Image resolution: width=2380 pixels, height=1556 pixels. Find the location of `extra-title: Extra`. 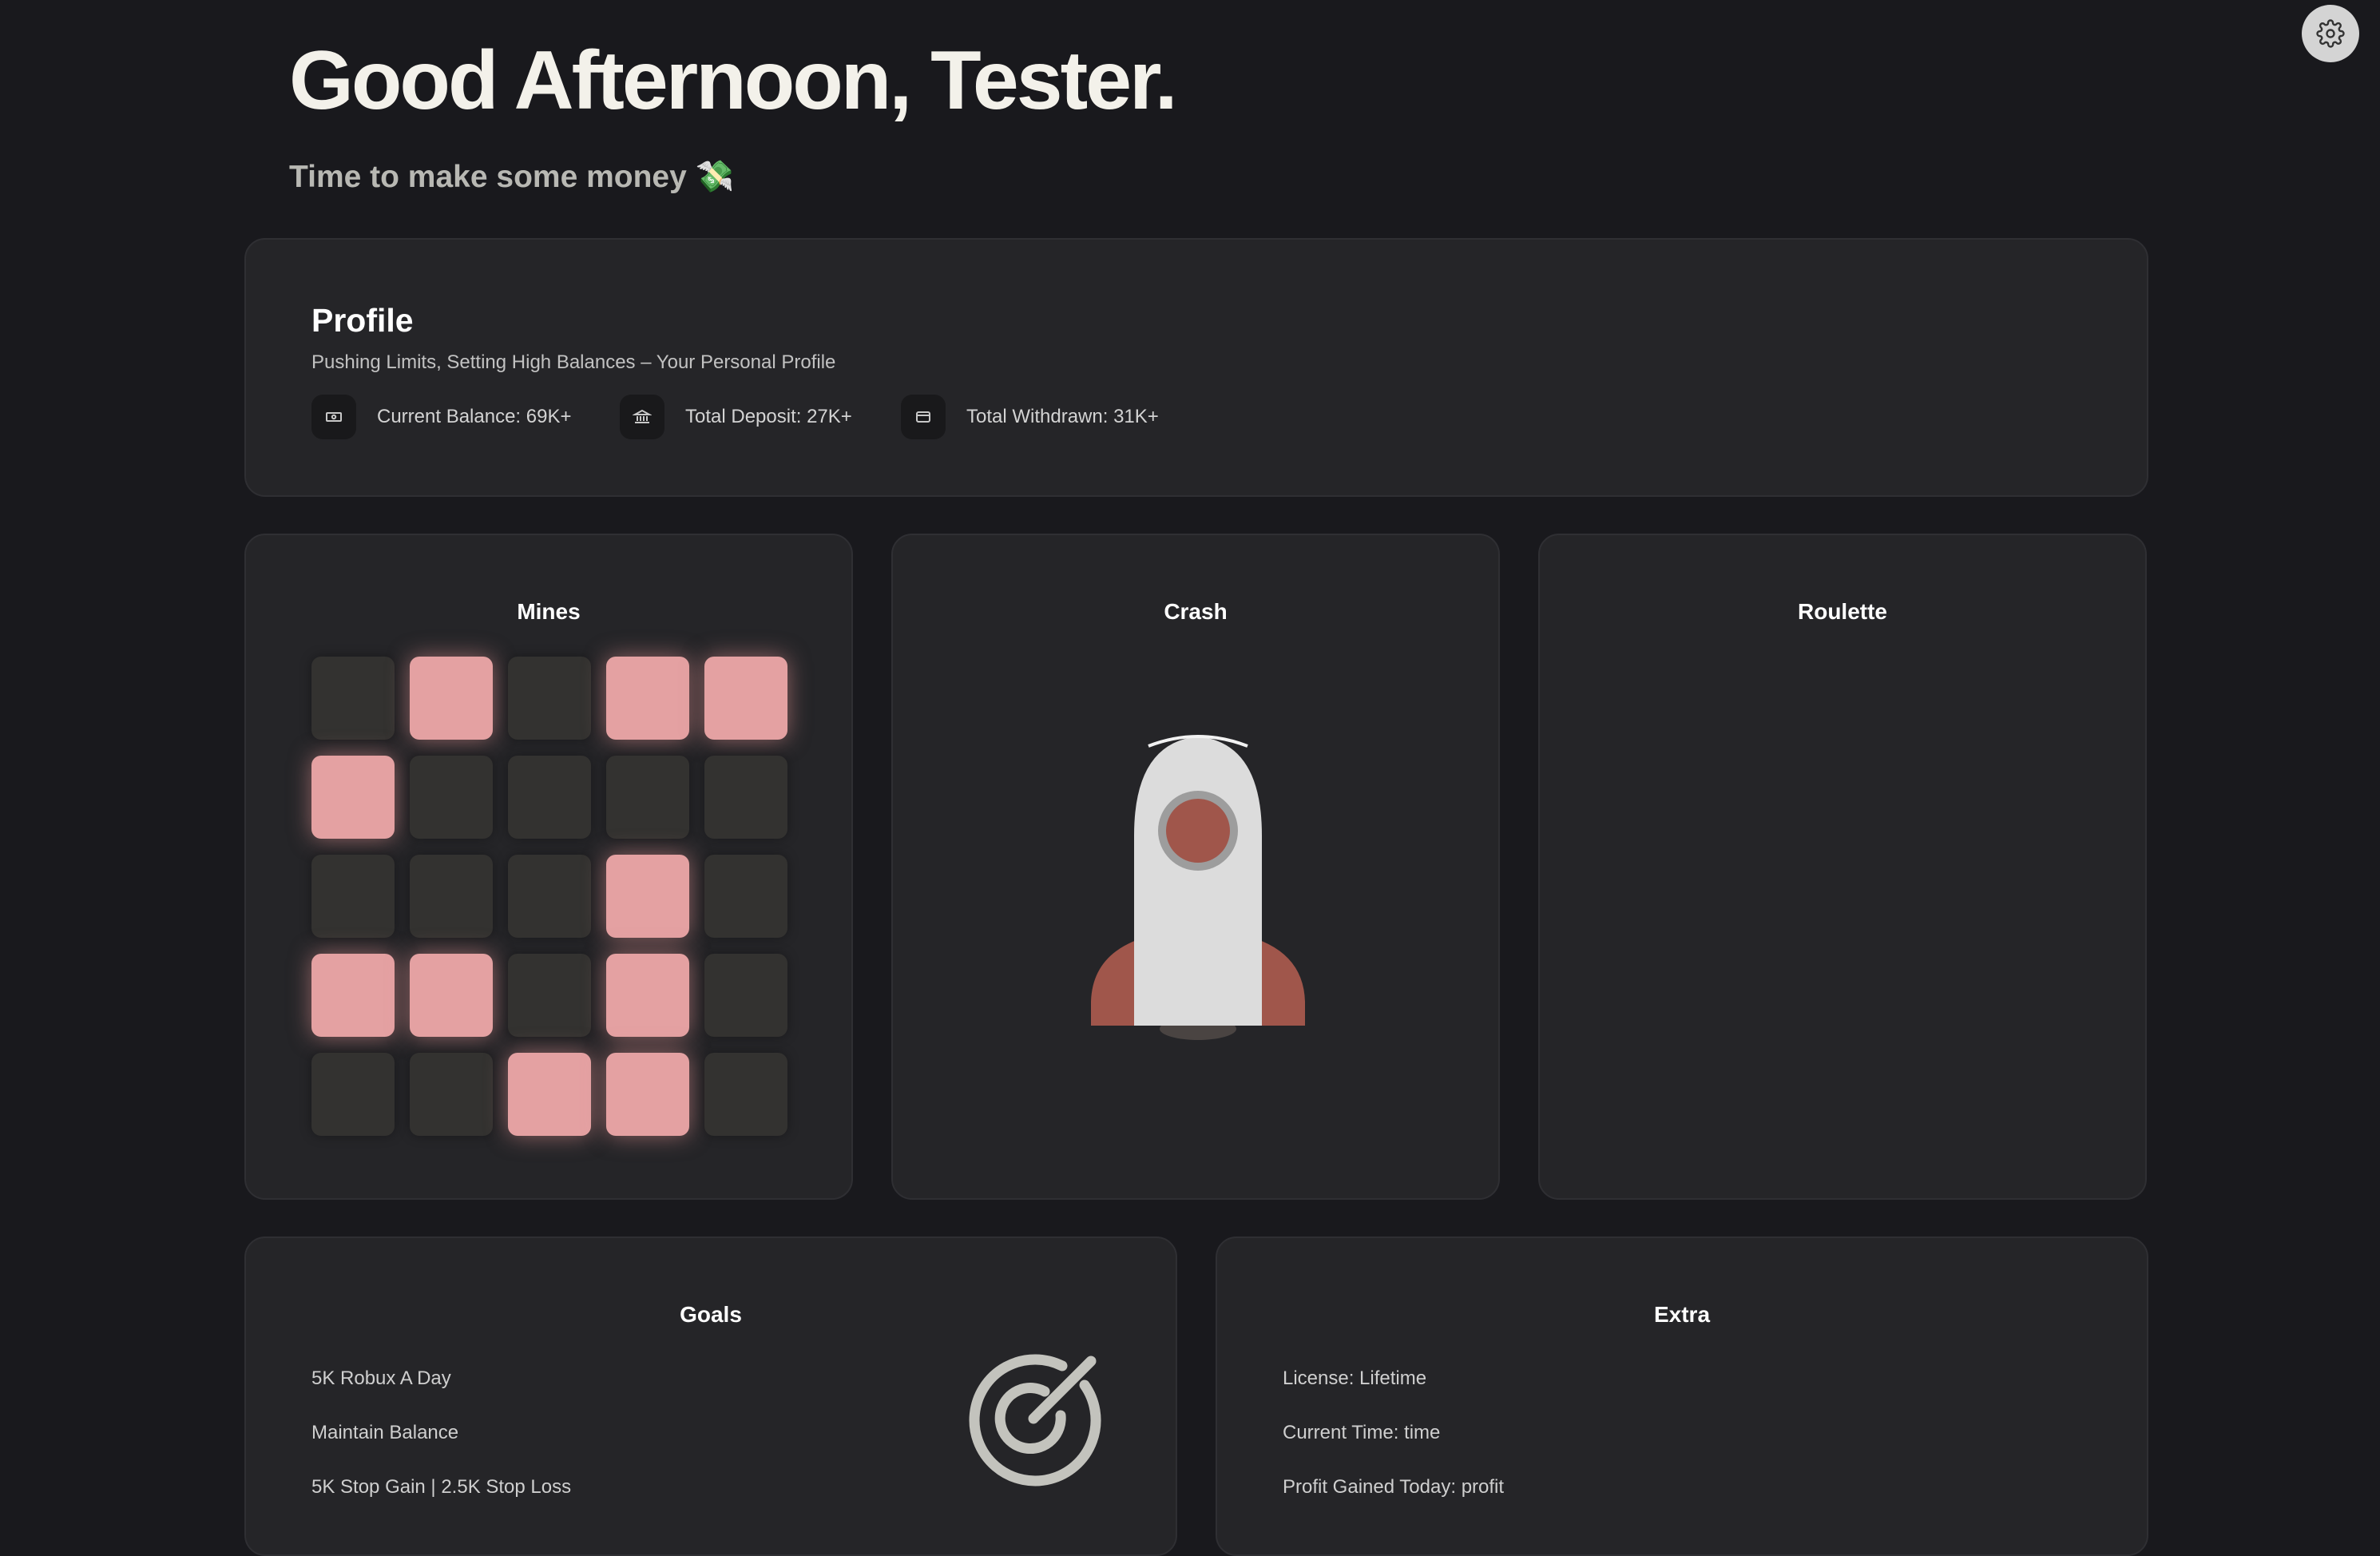

extra-title: Extra is located at coordinates (1682, 1314).